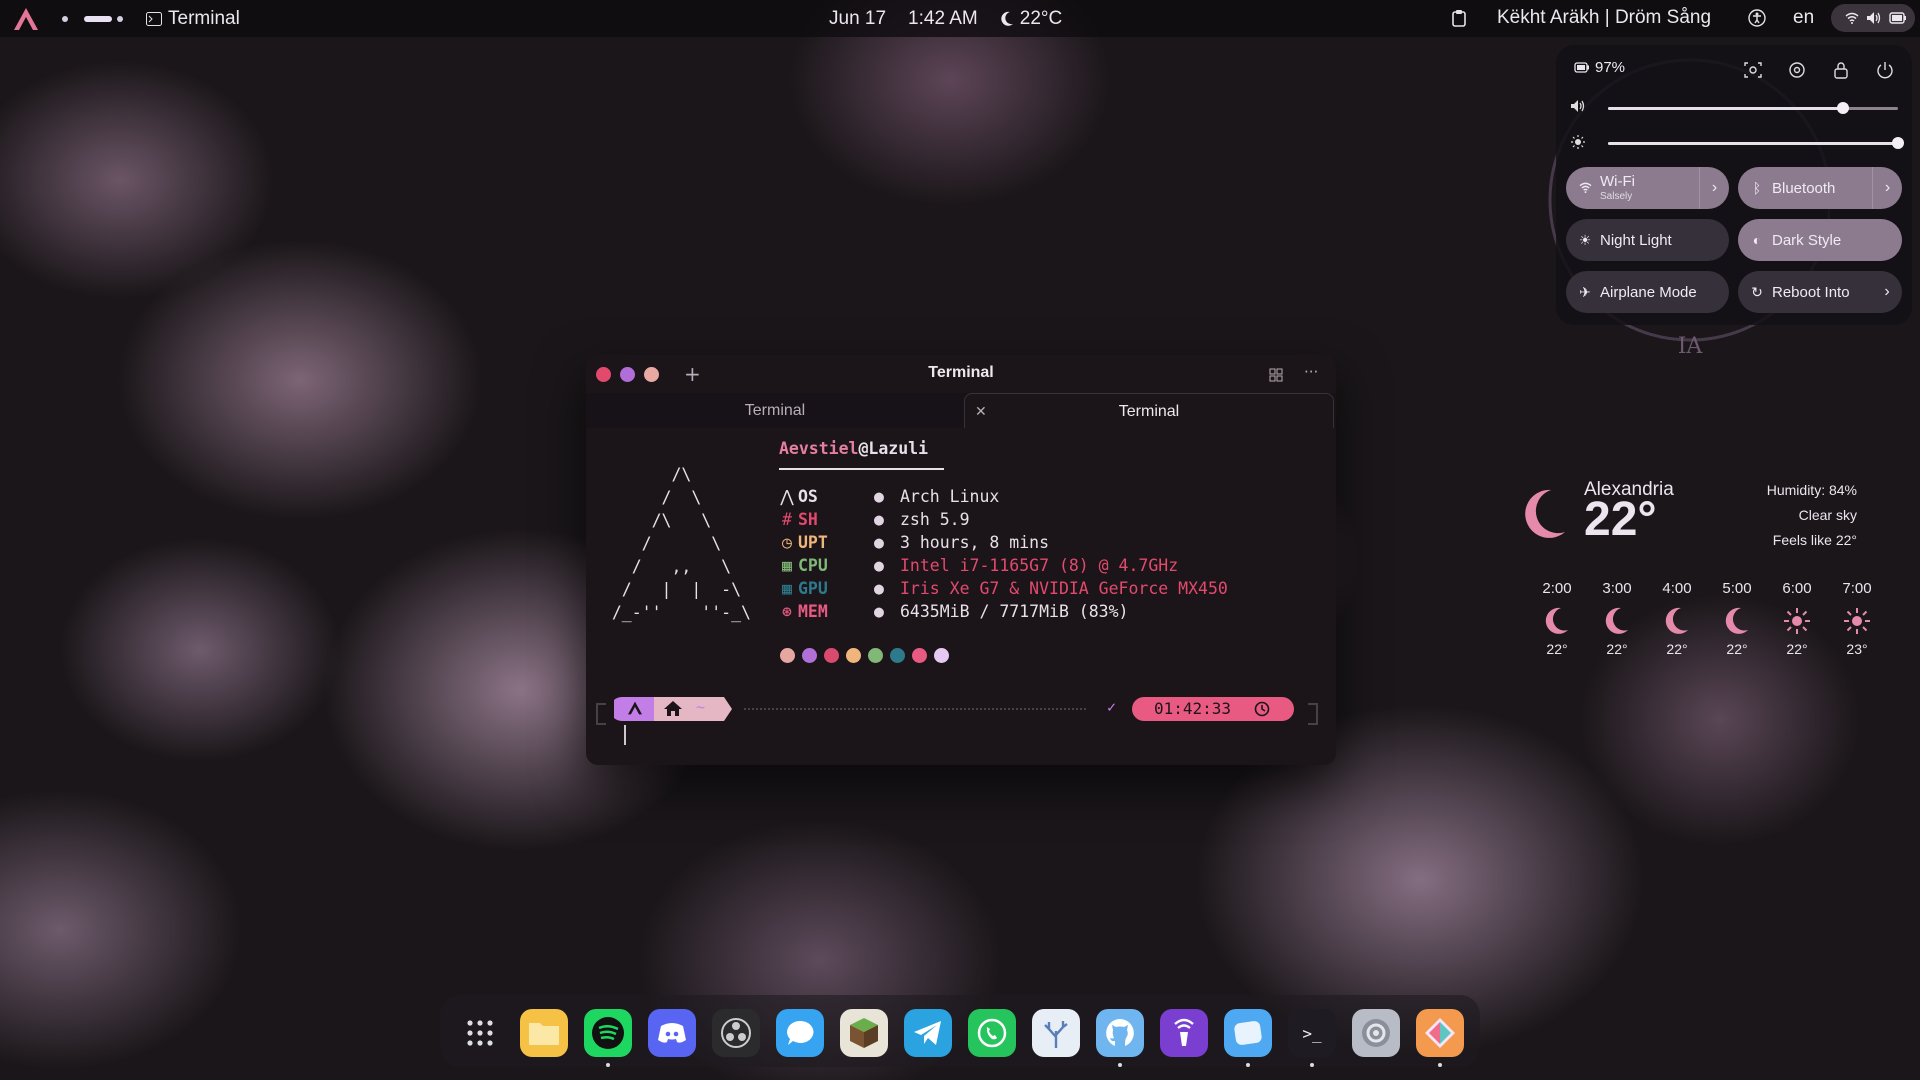 The height and width of the screenshot is (1080, 1920). Describe the element at coordinates (1804, 188) in the screenshot. I see `bluetooth-label: Bluetooth` at that location.